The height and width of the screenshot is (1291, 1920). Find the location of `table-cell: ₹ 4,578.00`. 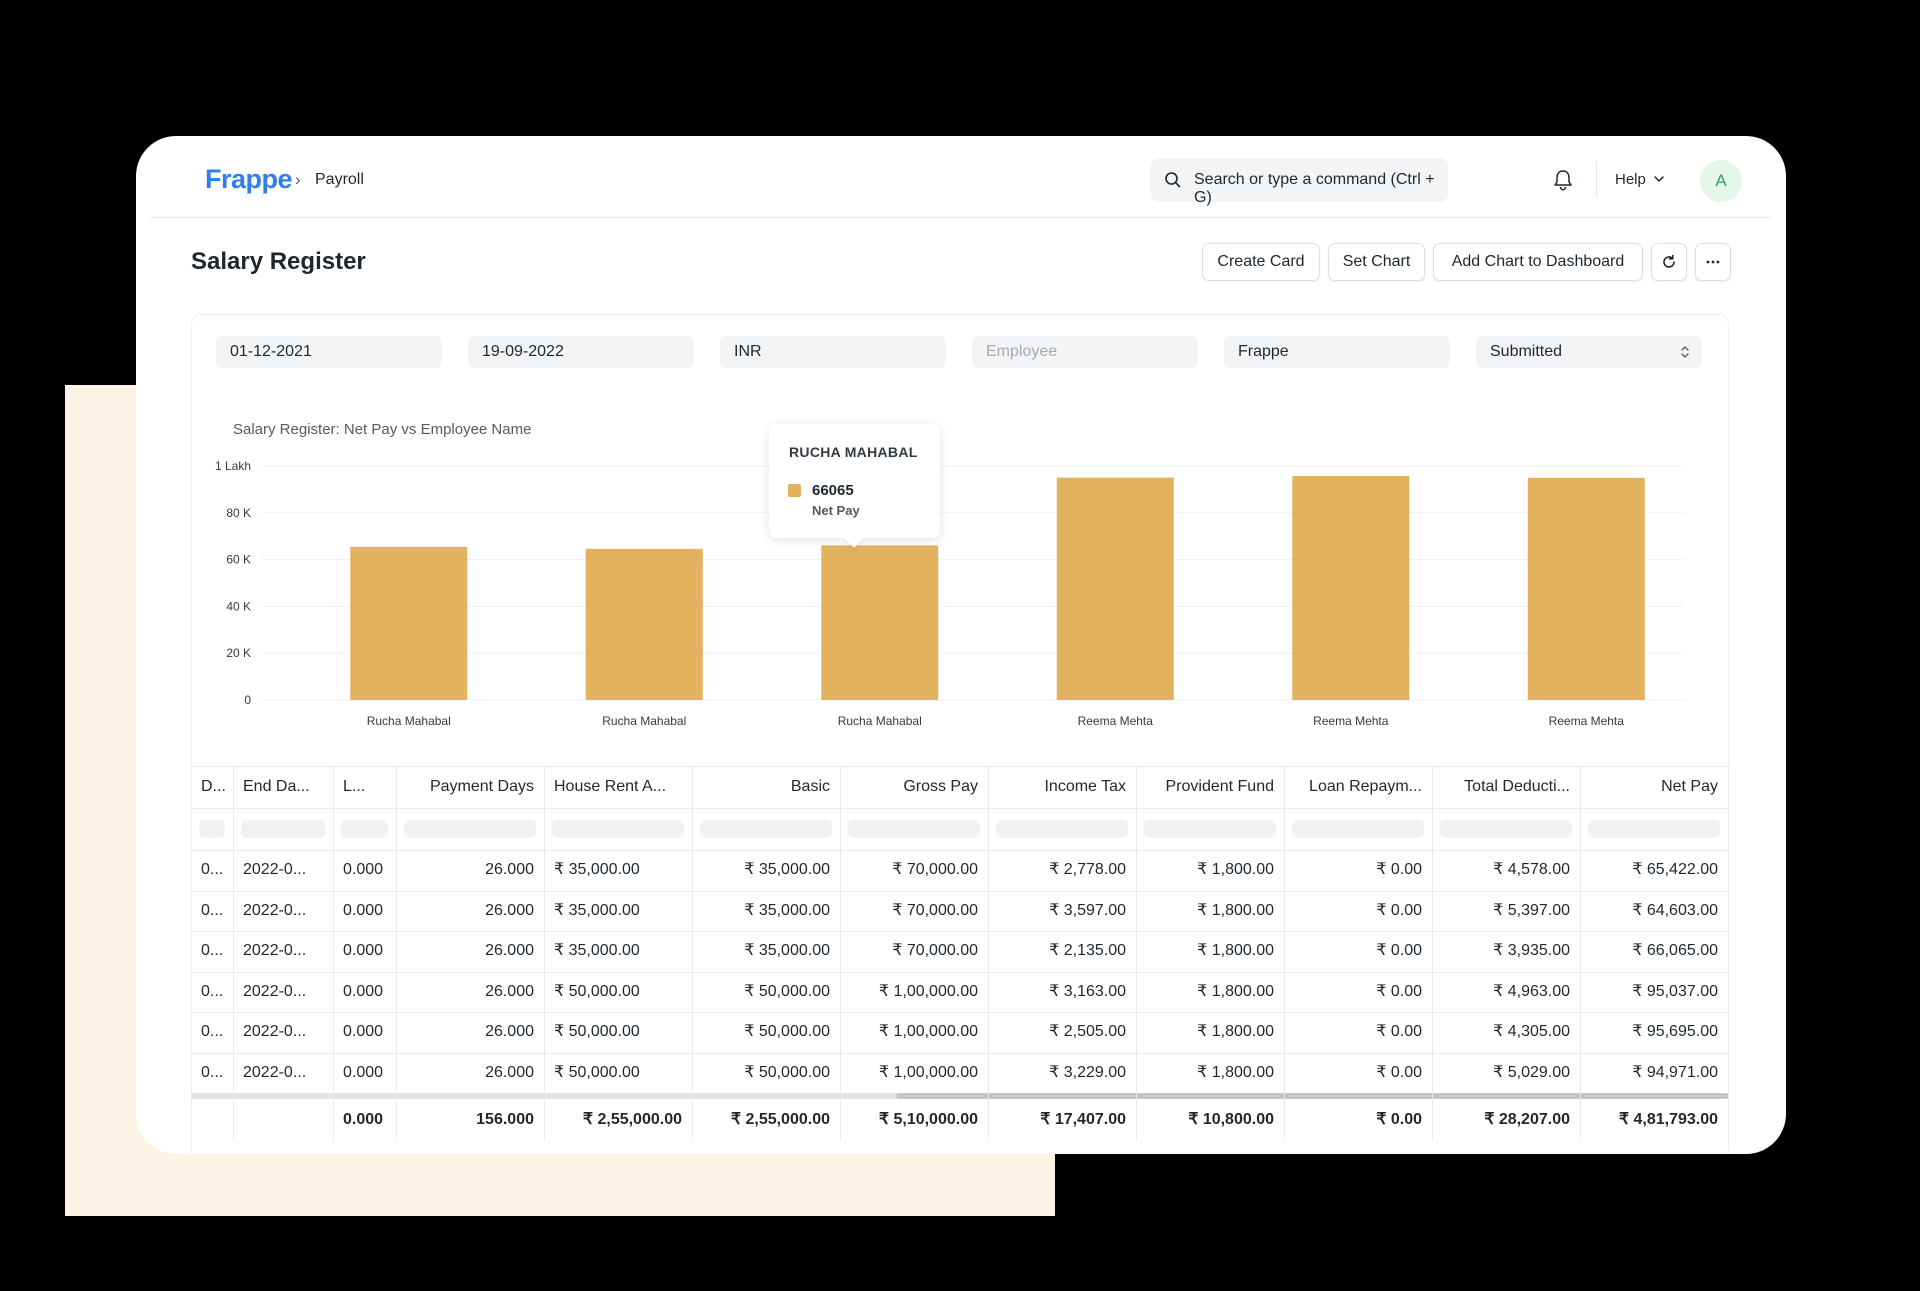

table-cell: ₹ 4,578.00 is located at coordinates (1506, 870).